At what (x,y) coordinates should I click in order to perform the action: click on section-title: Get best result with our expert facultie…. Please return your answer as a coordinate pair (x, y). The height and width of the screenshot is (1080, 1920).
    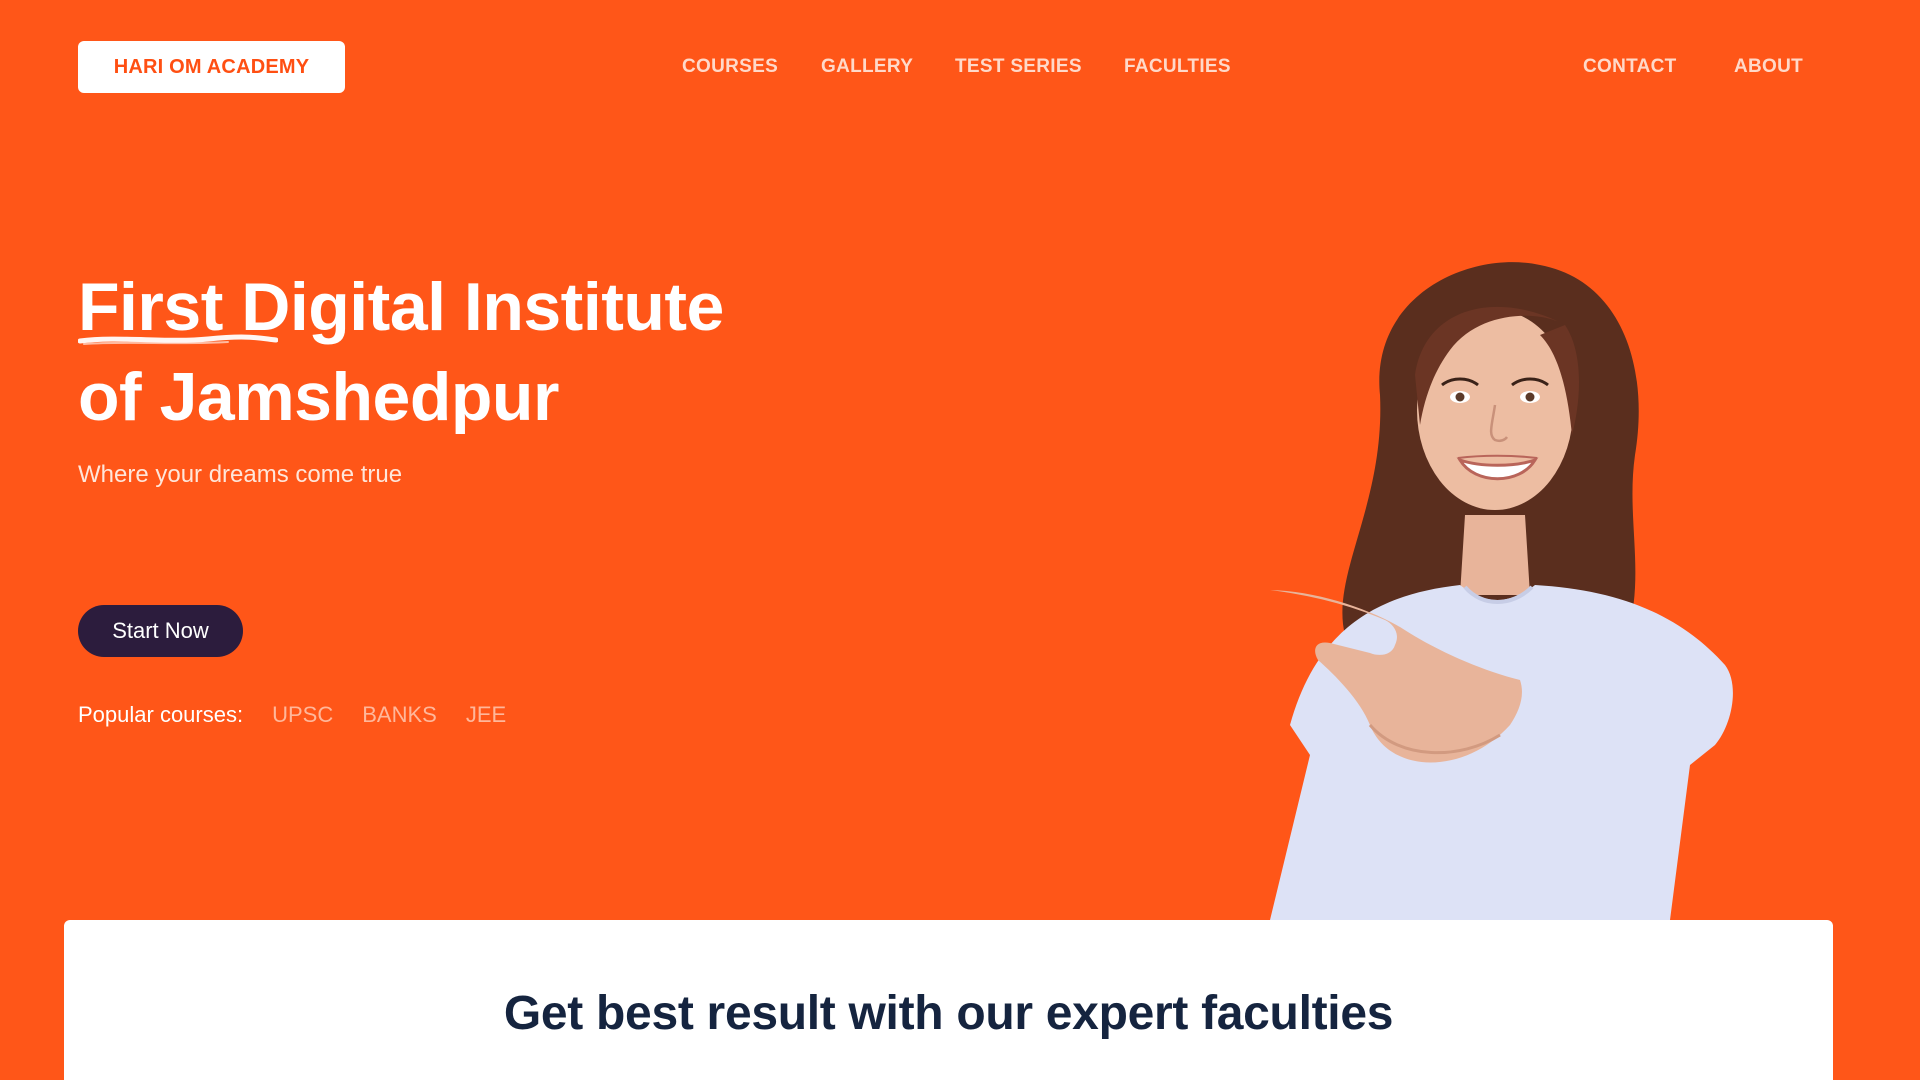
    Looking at the image, I should click on (948, 1013).